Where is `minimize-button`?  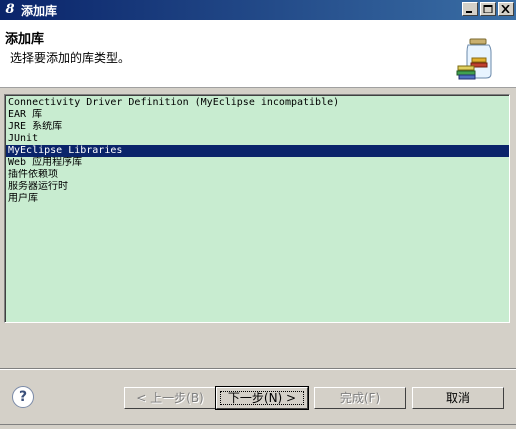
minimize-button is located at coordinates (470, 9).